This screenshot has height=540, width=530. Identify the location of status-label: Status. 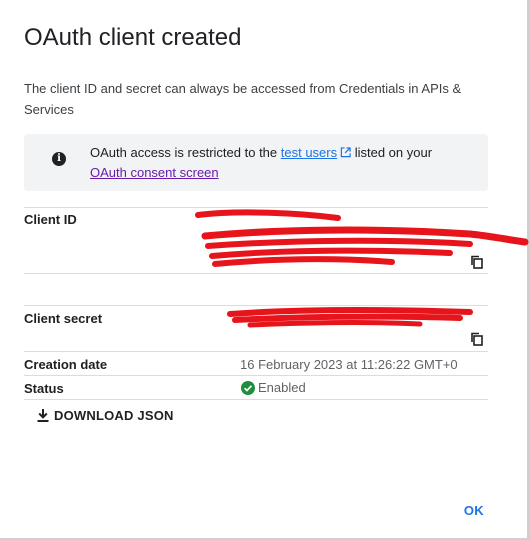
(44, 388).